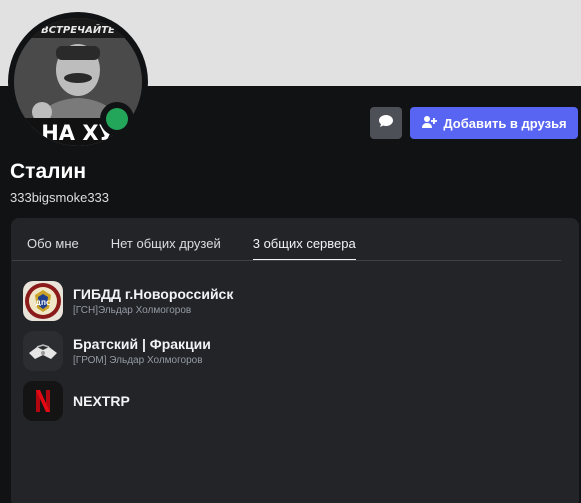 This screenshot has height=503, width=581. Describe the element at coordinates (505, 123) in the screenshot. I see `add-friend-label: Добавить в друзья` at that location.